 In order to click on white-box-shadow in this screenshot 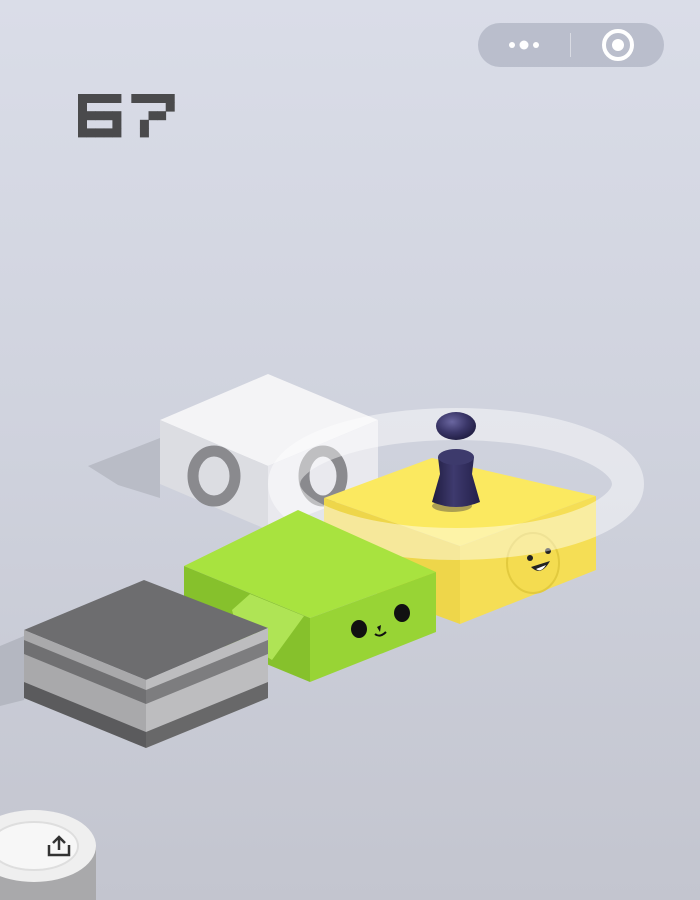, I will do `click(124, 468)`.